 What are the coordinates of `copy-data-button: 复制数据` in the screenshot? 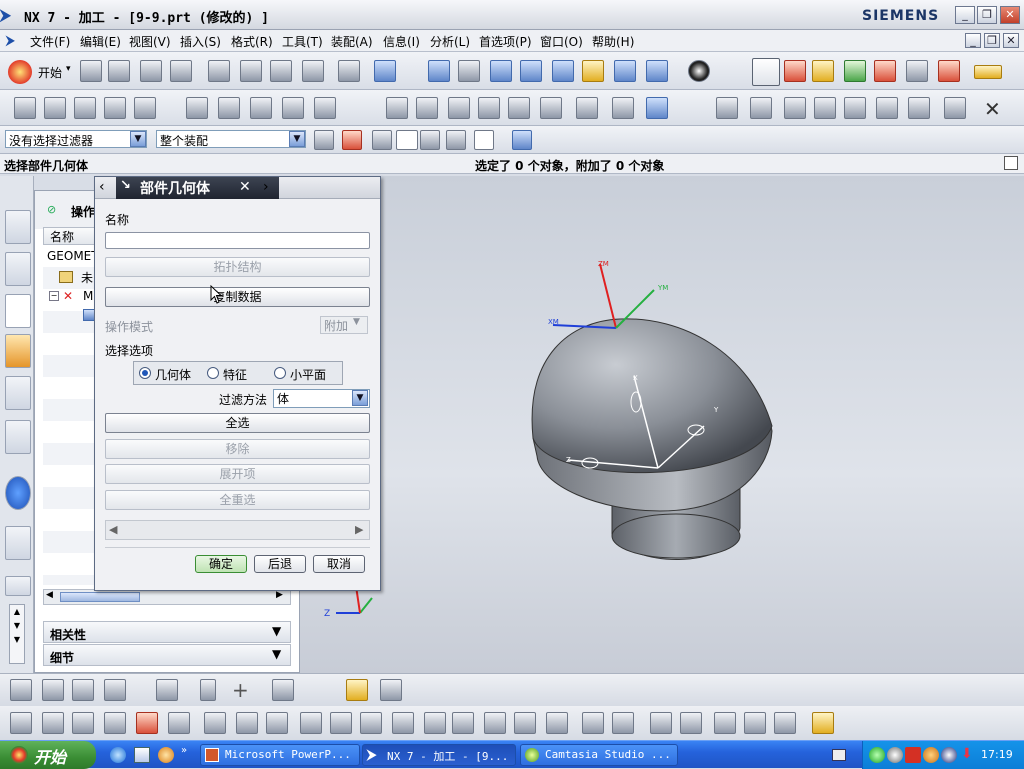 It's located at (237, 297).